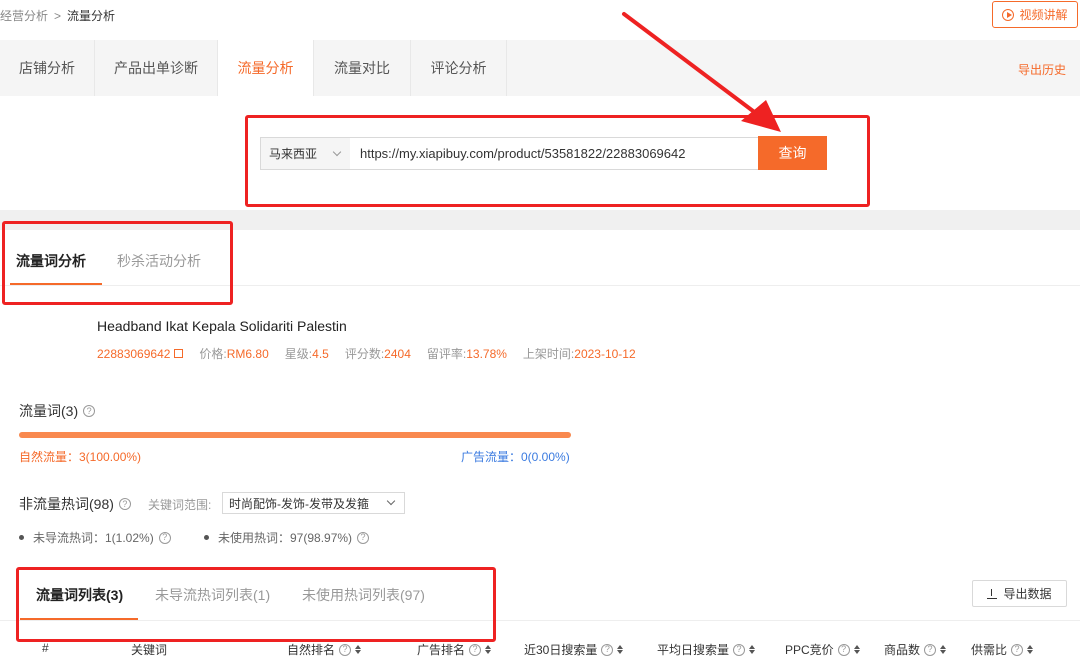  I want to click on traffic-words-title: 流量词(3), so click(49, 411).